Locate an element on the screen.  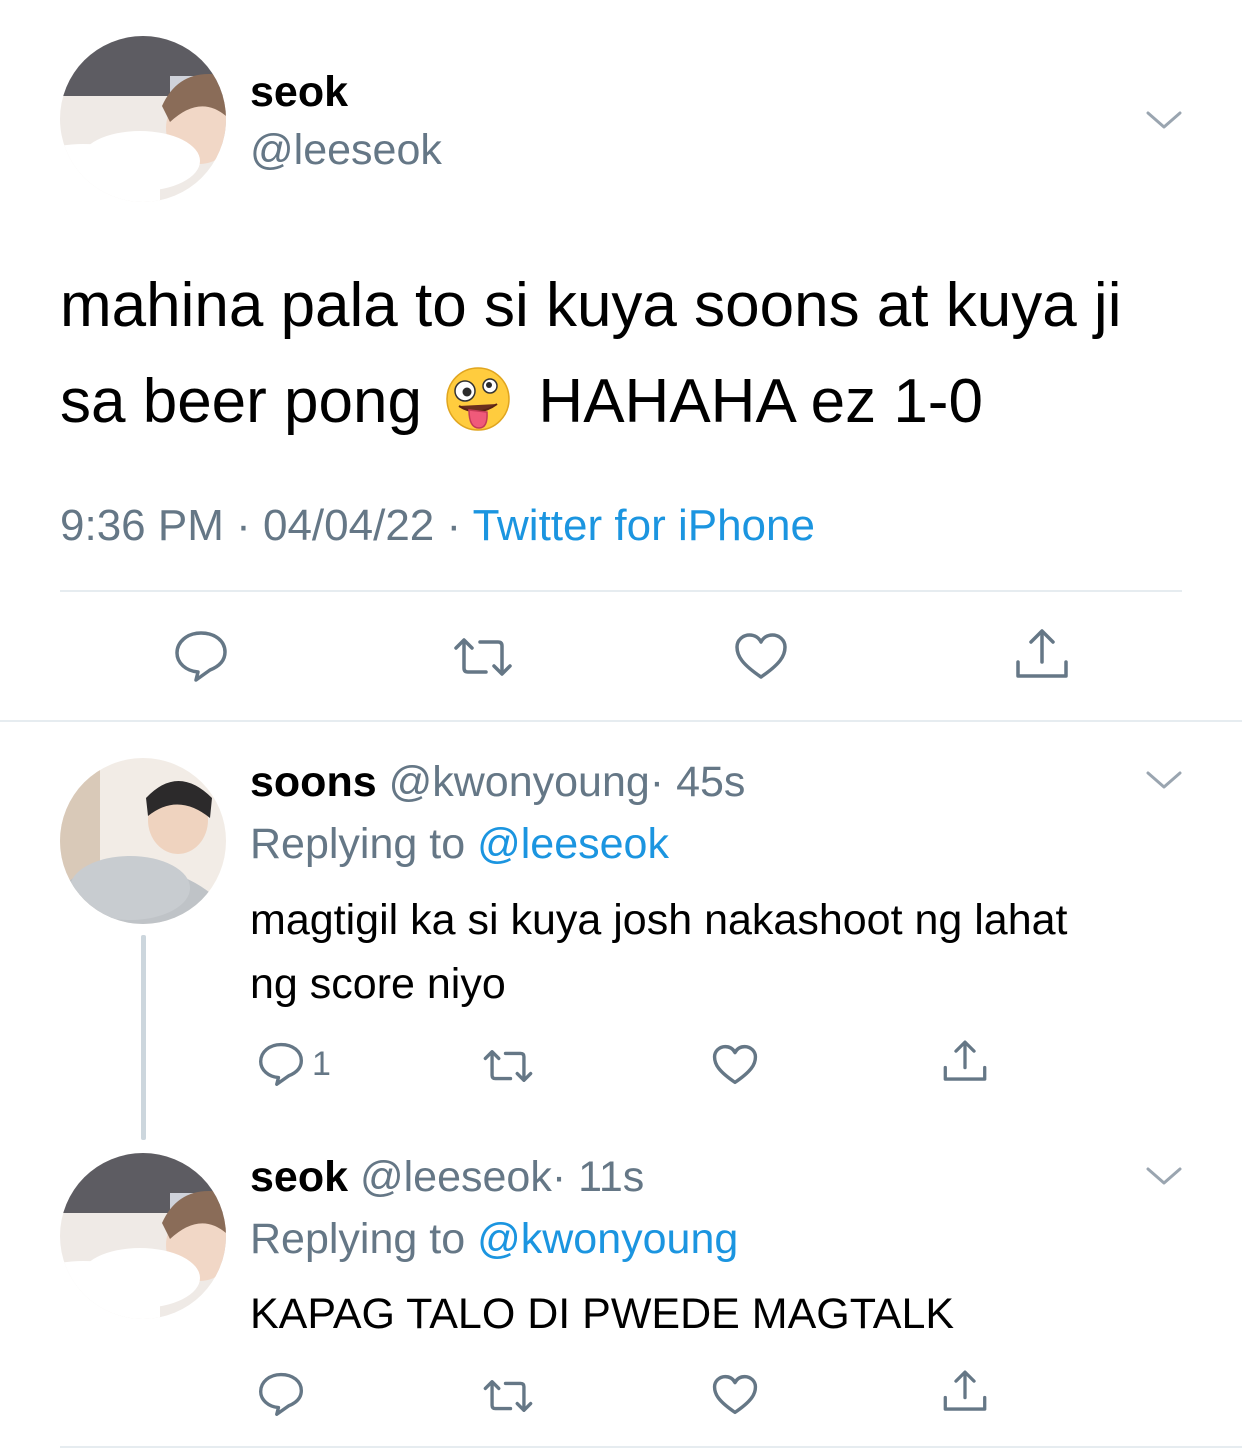
replying-to: Replying to @kwonyoung is located at coordinates (494, 1239).